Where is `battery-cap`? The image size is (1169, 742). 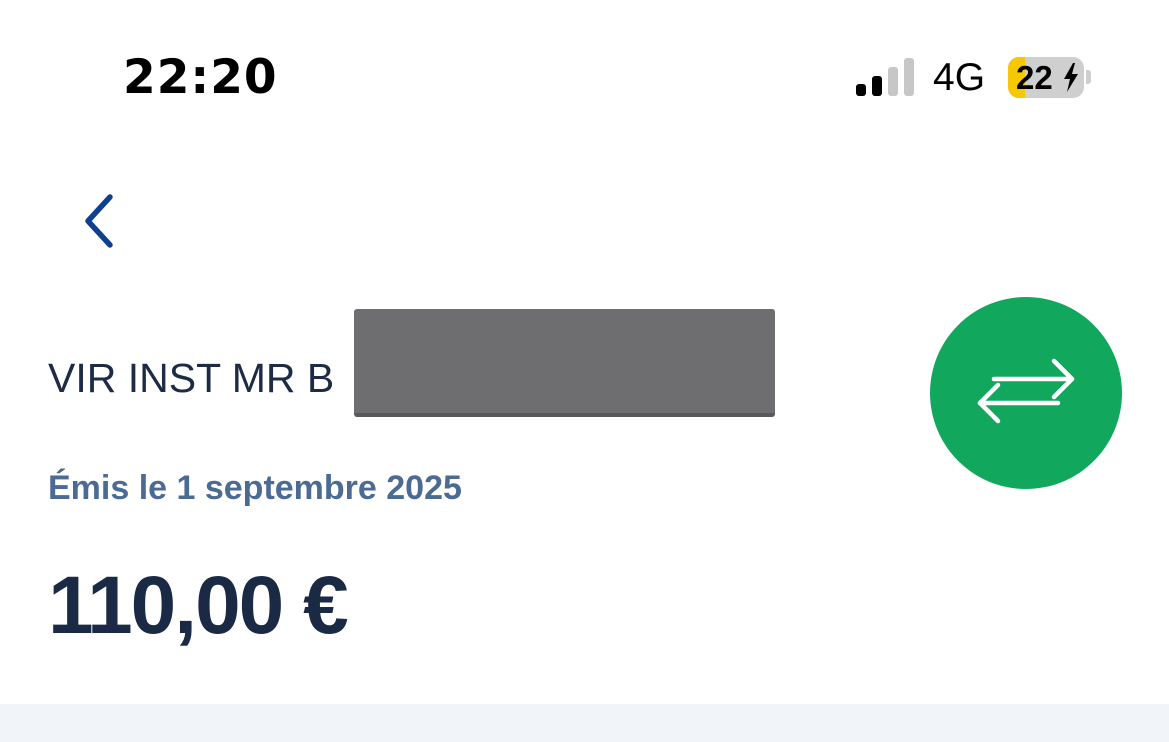
battery-cap is located at coordinates (1088, 77).